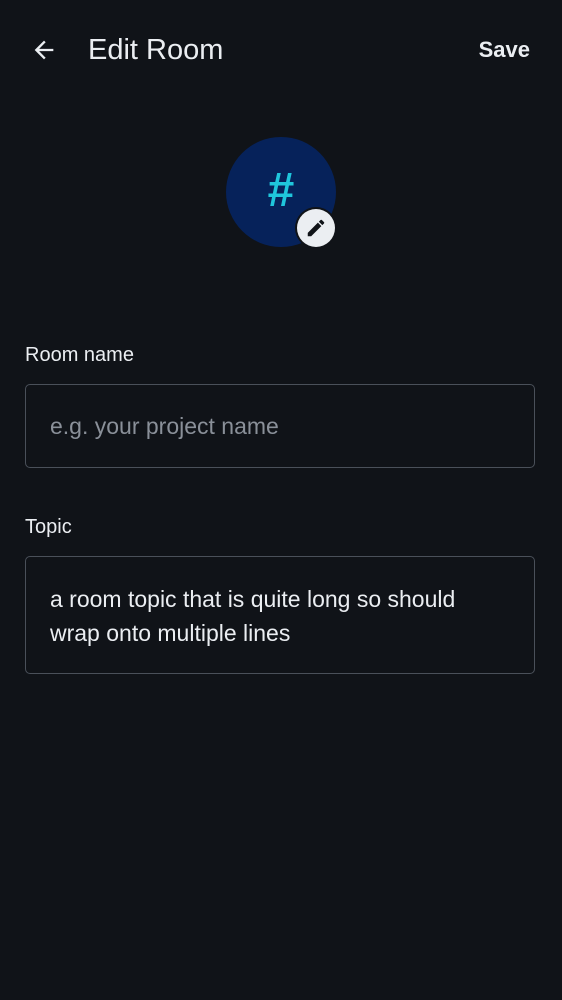 The height and width of the screenshot is (1000, 562). Describe the element at coordinates (79, 355) in the screenshot. I see `room-name-label: Room name` at that location.